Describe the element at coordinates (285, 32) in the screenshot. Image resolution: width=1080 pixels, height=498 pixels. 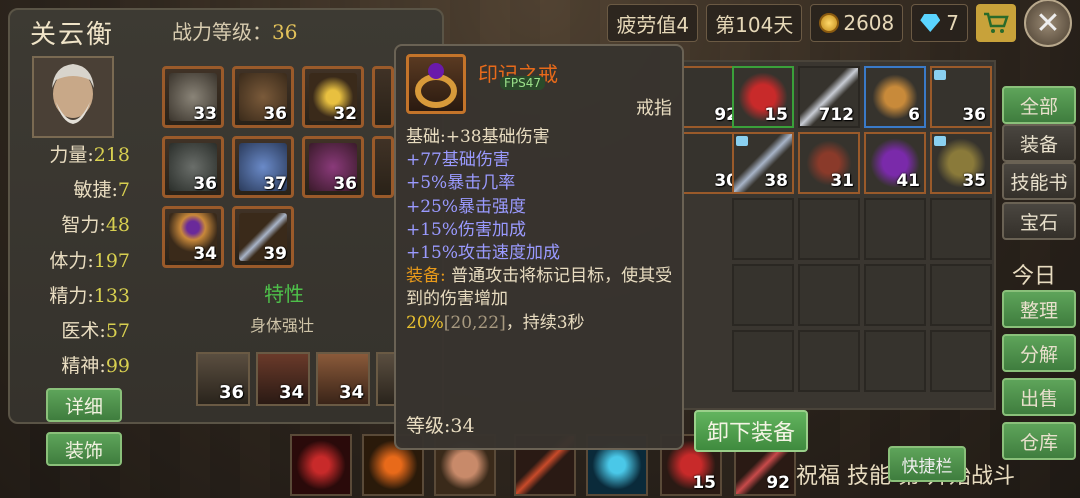
I see `power-value: 36` at that location.